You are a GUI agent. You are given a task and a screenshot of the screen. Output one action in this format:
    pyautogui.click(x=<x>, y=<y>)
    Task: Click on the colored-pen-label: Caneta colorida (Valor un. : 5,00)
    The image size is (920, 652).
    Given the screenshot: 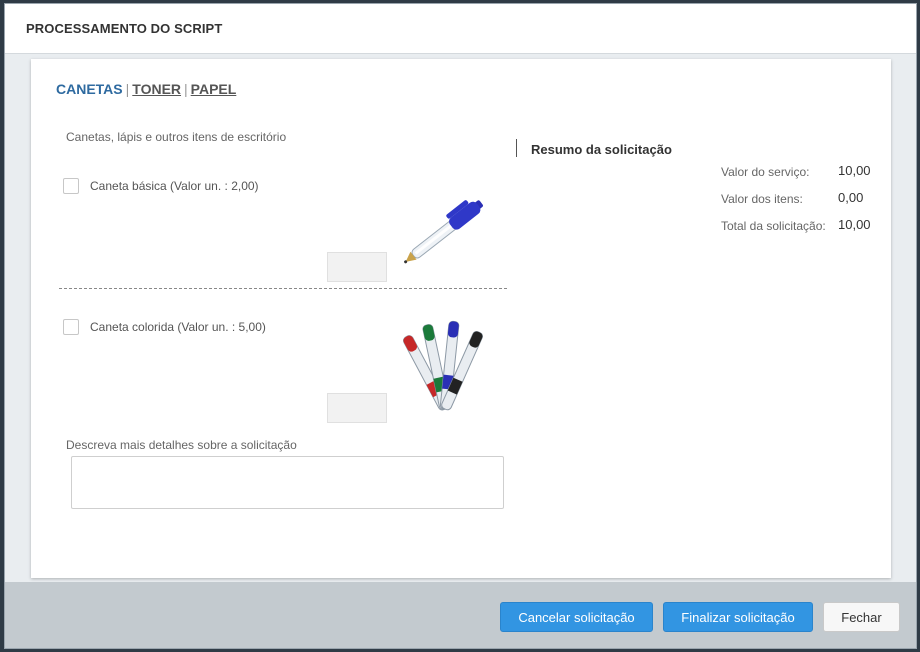 What is the action you would take?
    pyautogui.click(x=178, y=327)
    